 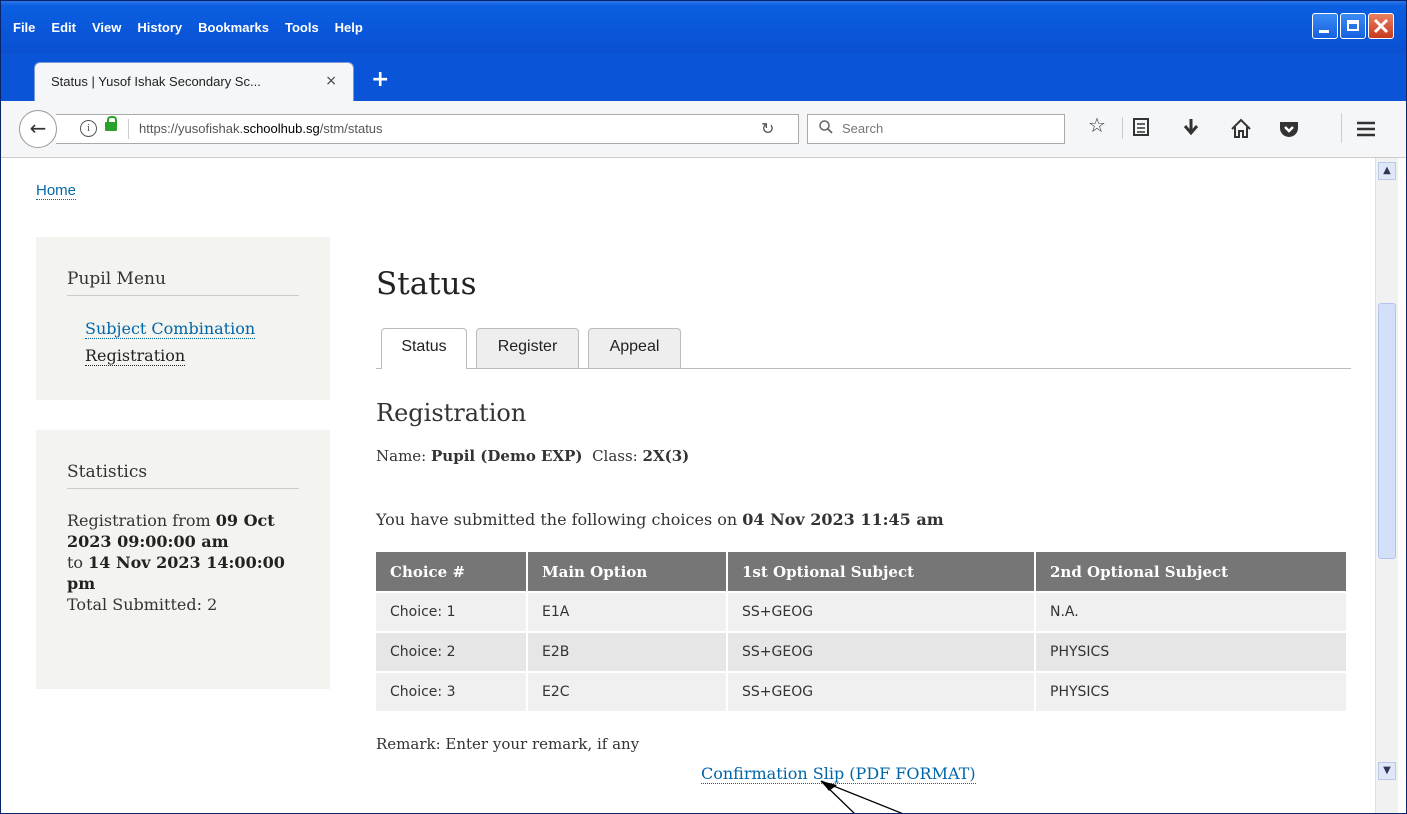 I want to click on hamburger-menu-icon, so click(x=1366, y=129).